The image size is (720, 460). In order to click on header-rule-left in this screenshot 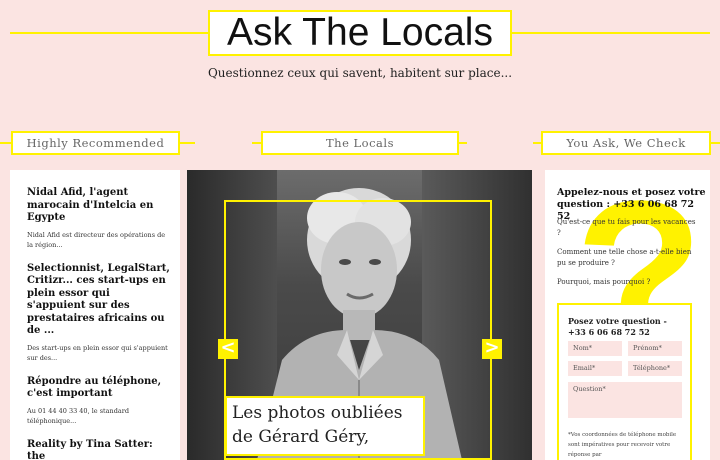, I will do `click(109, 33)`.